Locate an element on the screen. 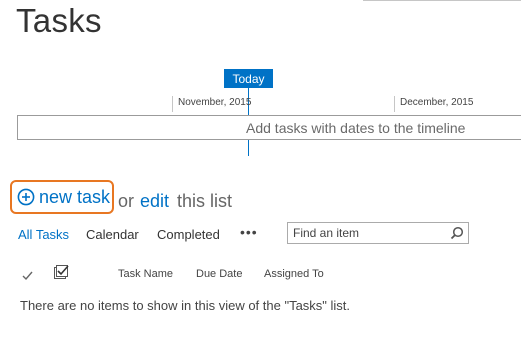  plus-circle-icon is located at coordinates (26, 197).